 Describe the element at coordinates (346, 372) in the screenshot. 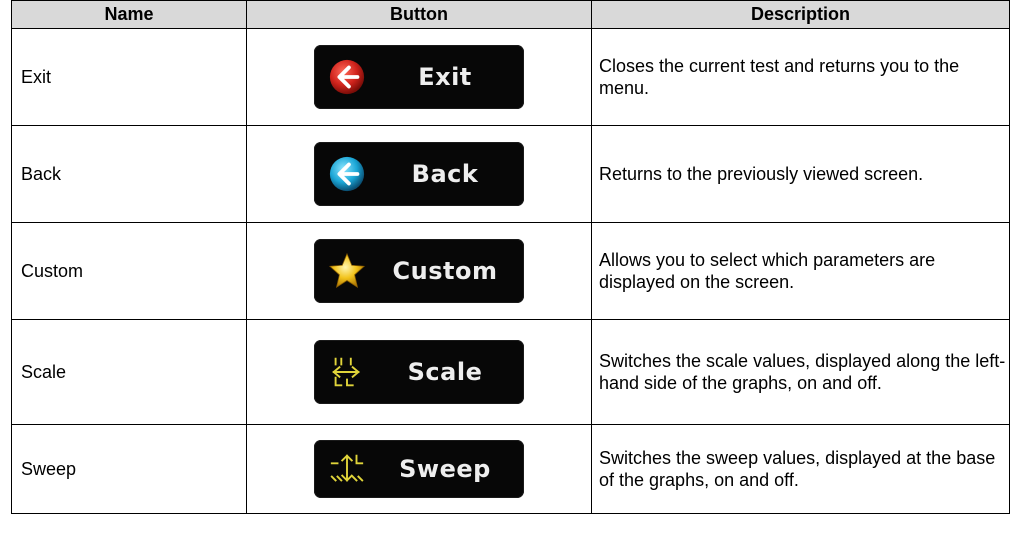

I see `scale-icon` at that location.